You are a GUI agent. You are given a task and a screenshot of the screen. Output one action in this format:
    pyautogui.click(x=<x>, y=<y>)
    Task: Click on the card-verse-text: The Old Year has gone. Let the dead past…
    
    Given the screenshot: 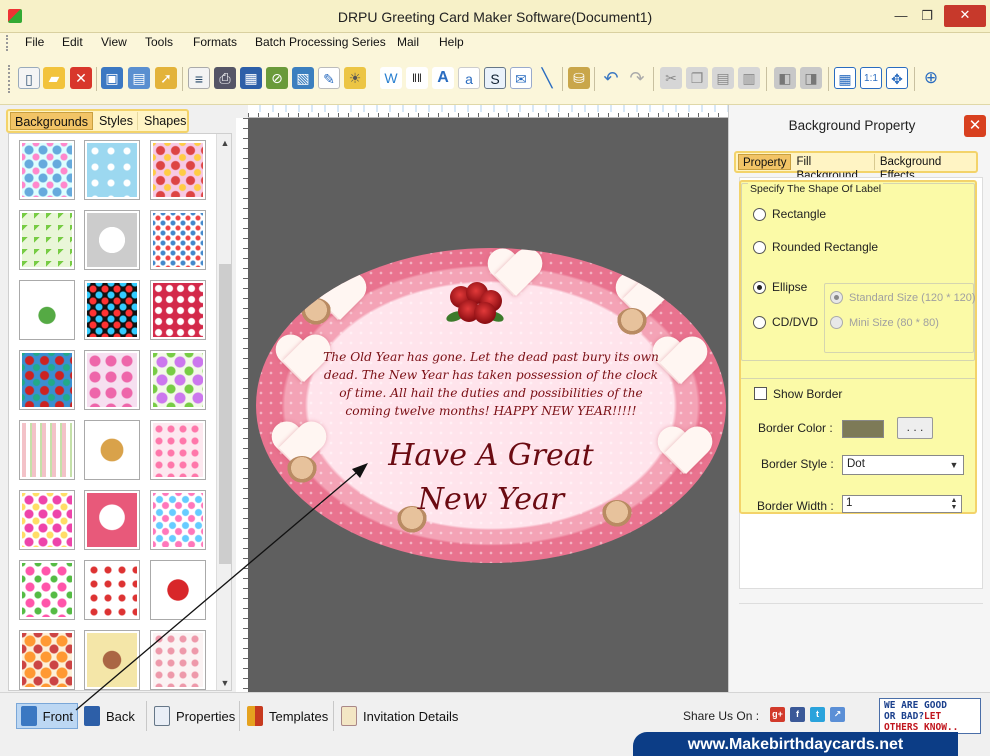 What is the action you would take?
    pyautogui.click(x=491, y=384)
    